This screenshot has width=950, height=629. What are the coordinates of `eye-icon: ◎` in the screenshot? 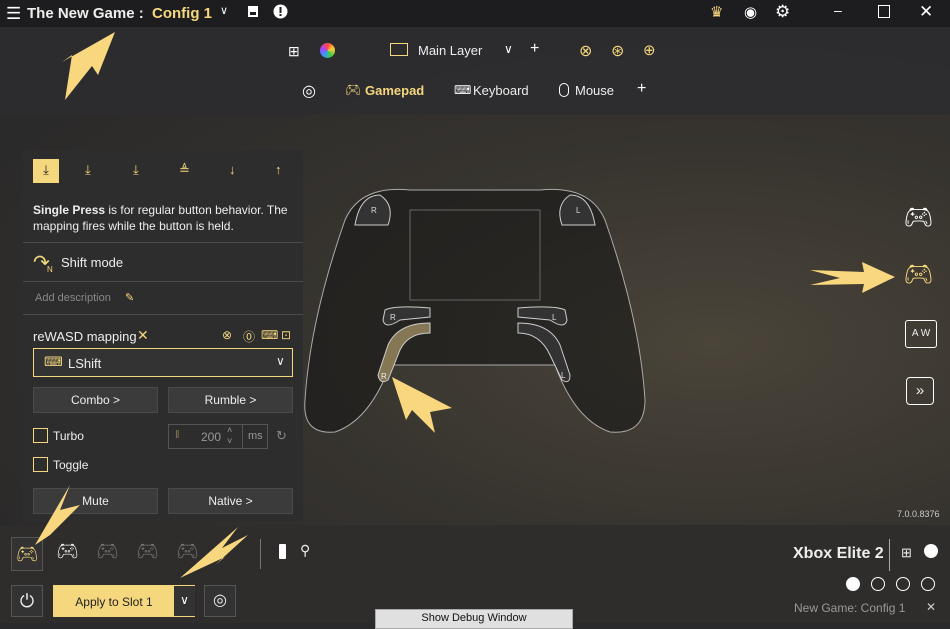 It's located at (309, 91).